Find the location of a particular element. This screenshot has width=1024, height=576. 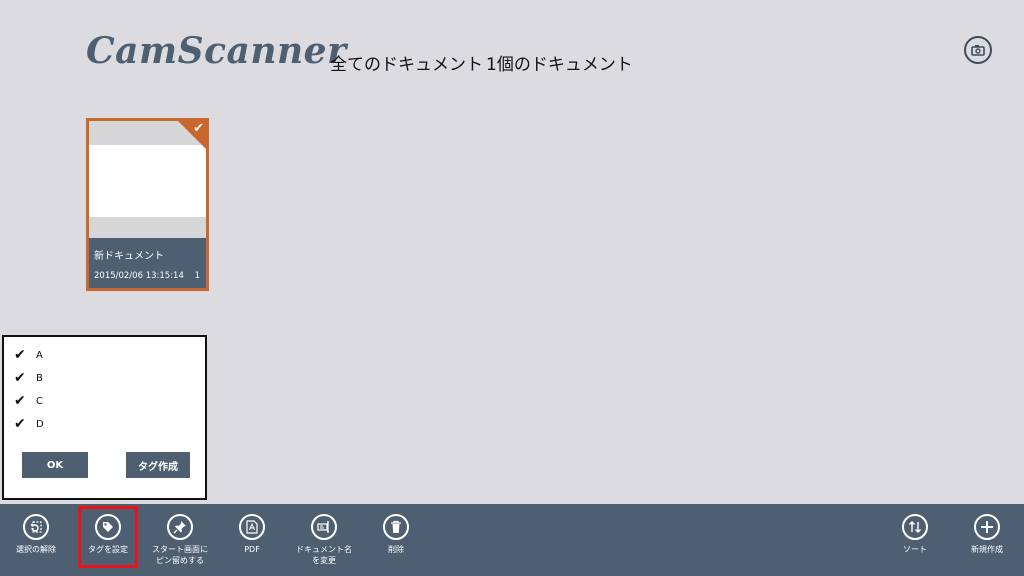

pin-to-start-button: スタート画面に ピン留めする is located at coordinates (180, 540).